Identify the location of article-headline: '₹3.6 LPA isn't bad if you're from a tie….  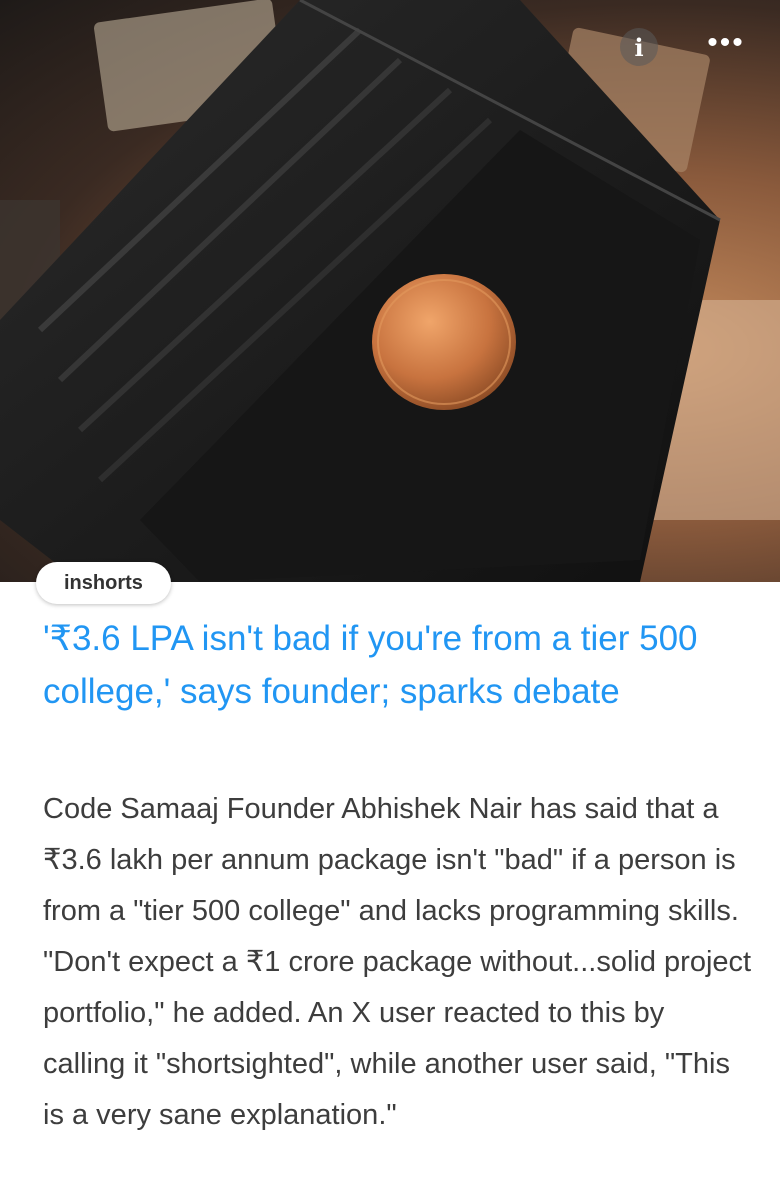
(398, 665).